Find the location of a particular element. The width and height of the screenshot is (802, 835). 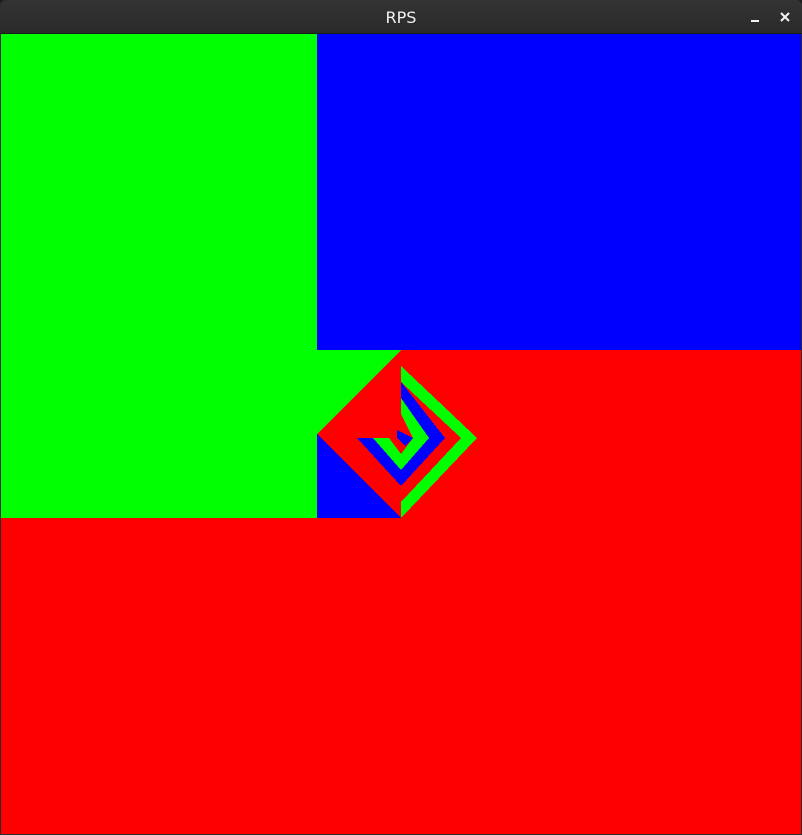

title-bar: RPS is located at coordinates (401, 17).